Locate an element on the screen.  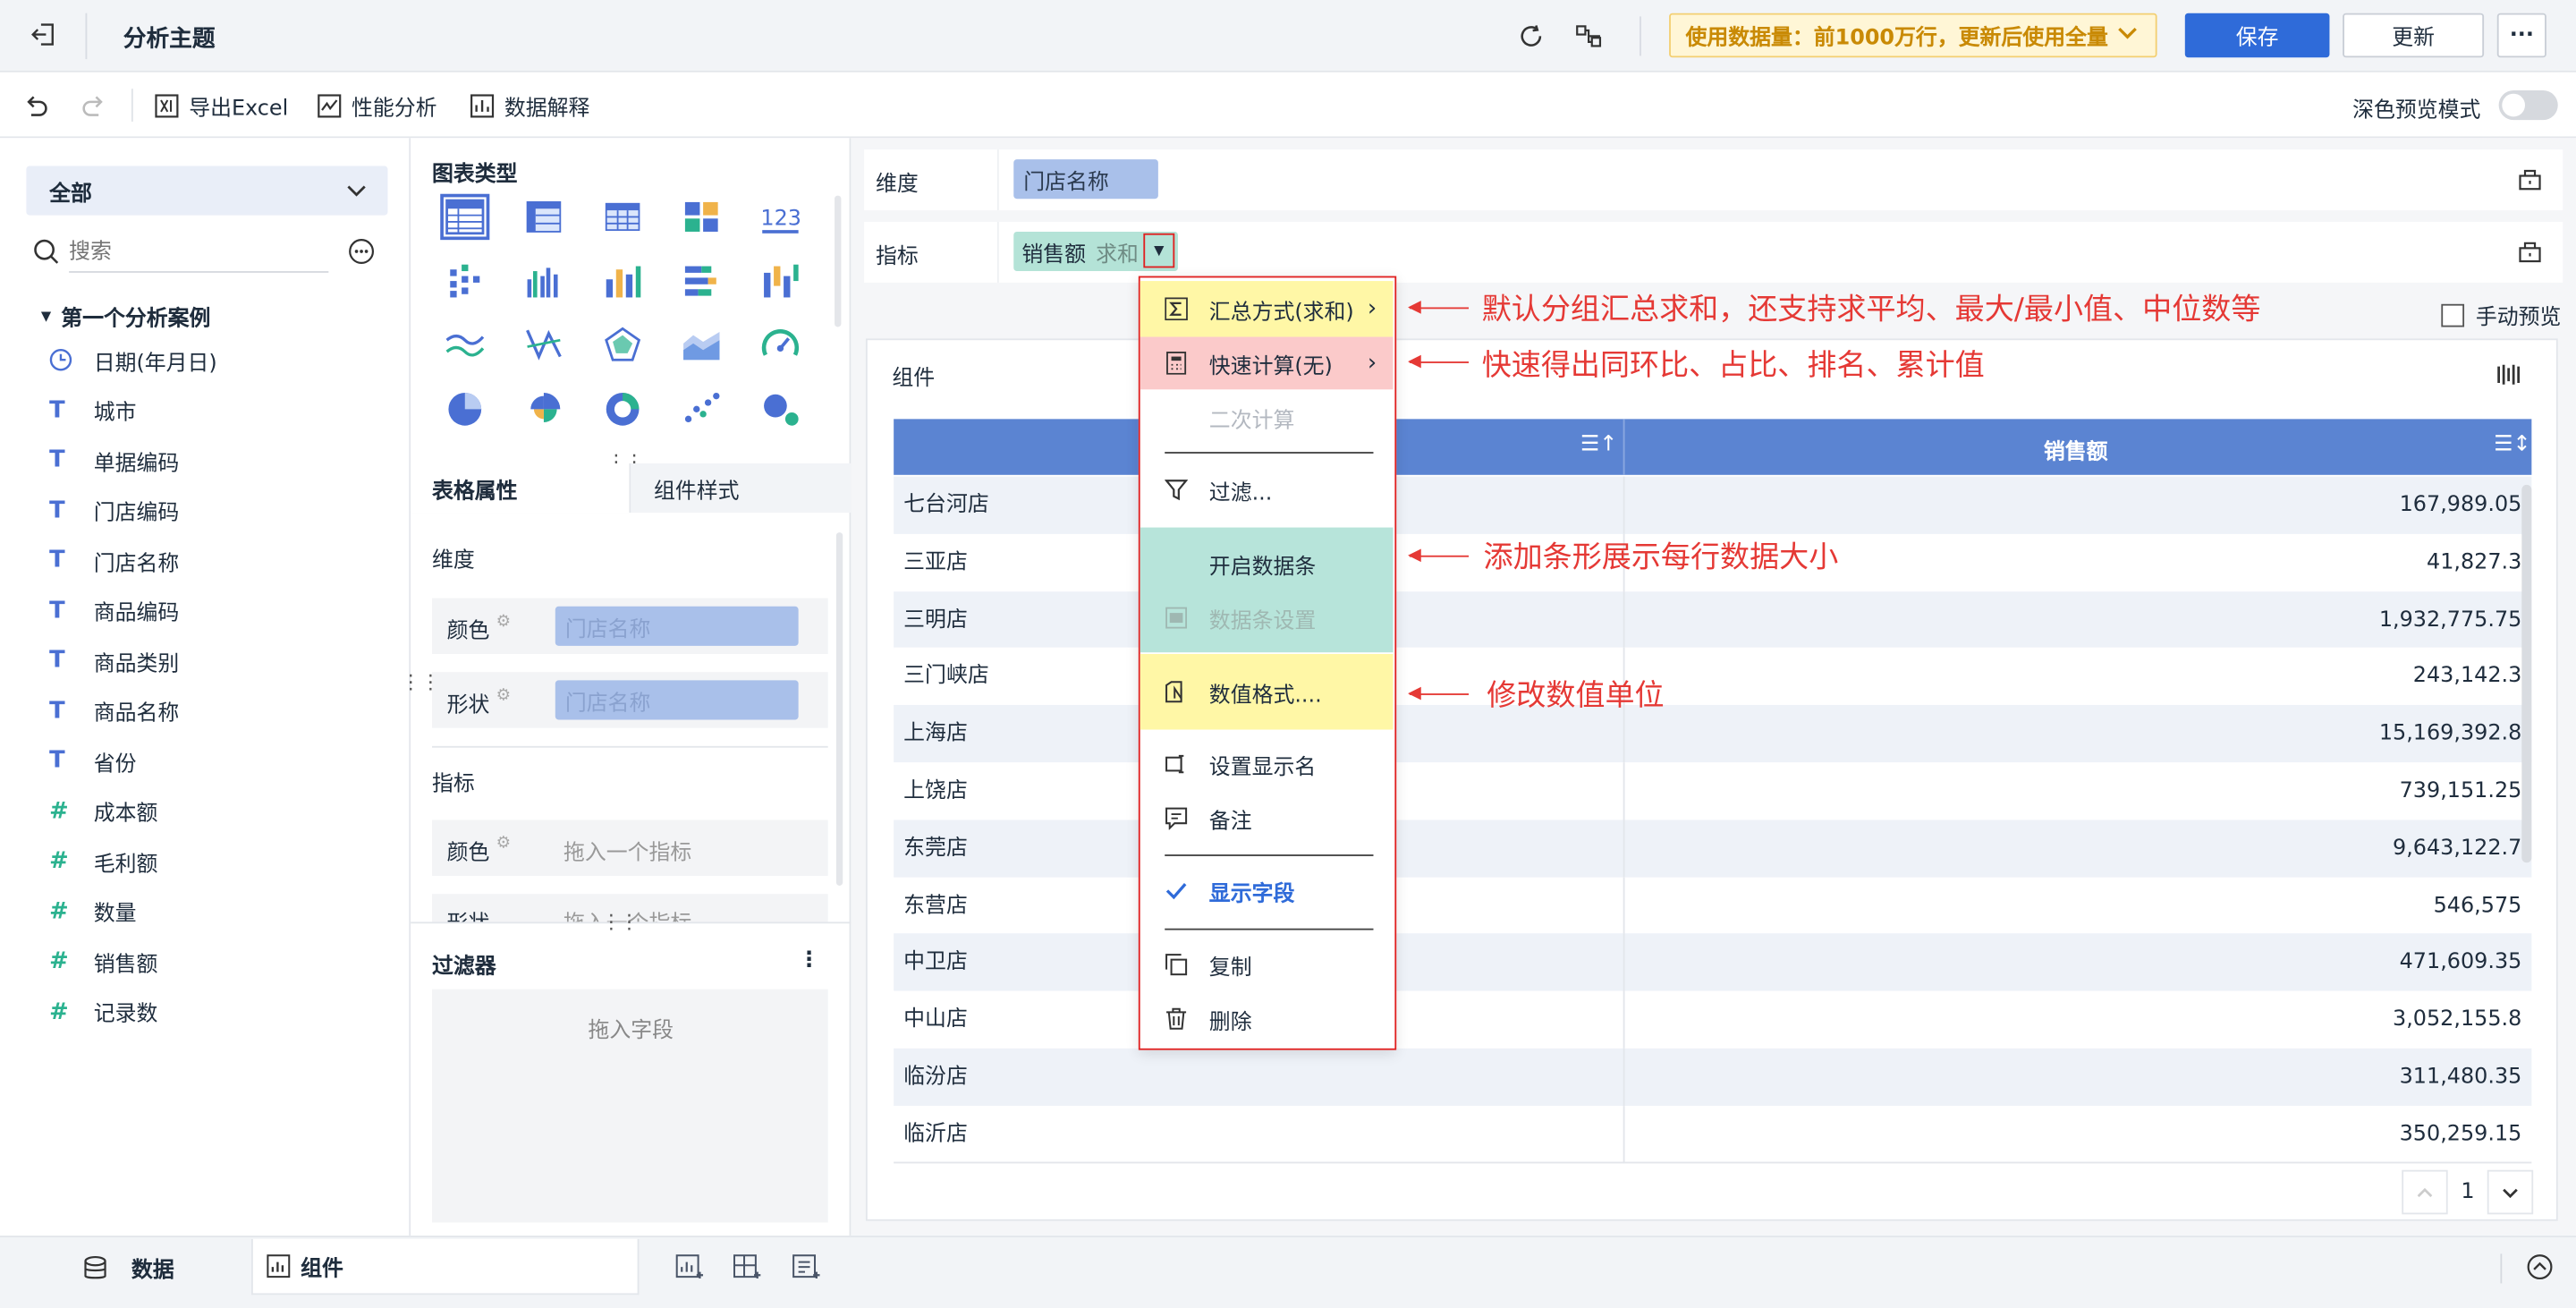
scatter-chart-icon is located at coordinates (701, 409).